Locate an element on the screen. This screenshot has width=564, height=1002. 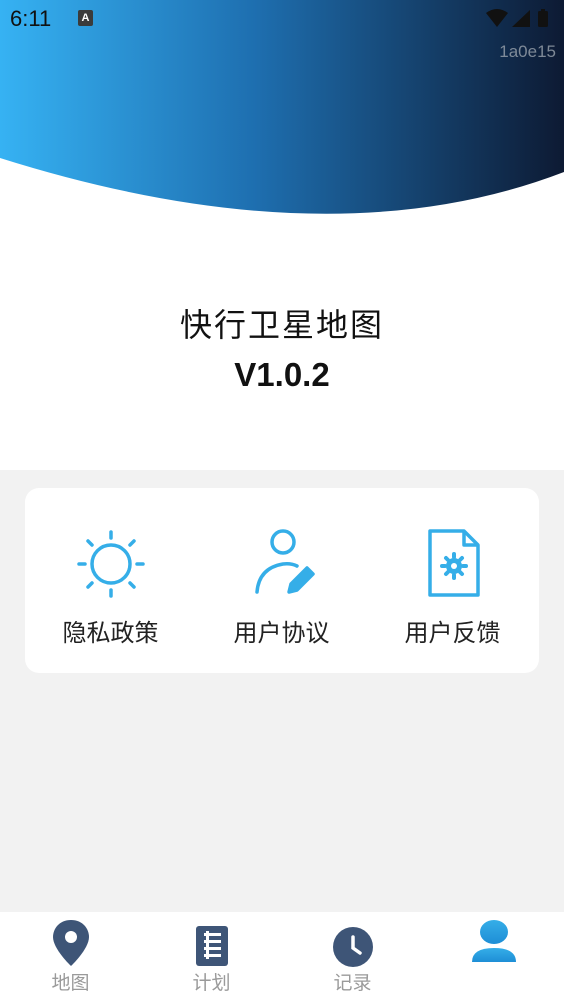
clock-icon is located at coordinates (353, 943).